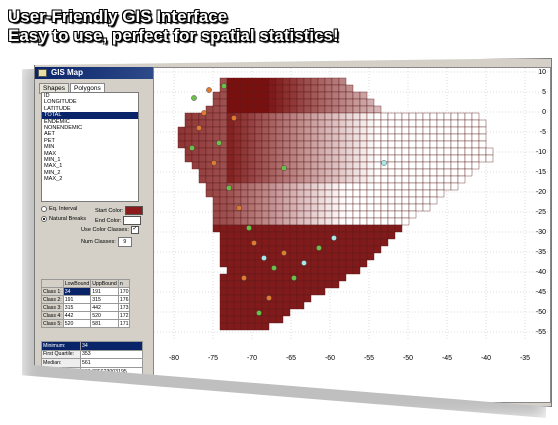 The height and width of the screenshot is (425, 558). Describe the element at coordinates (42, 73) in the screenshot. I see `app-icon` at that location.